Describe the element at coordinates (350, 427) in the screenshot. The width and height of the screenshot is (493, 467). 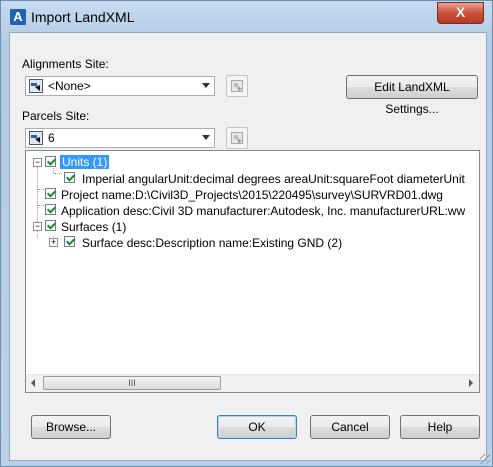
I see `cancel-button: Cancel` at that location.